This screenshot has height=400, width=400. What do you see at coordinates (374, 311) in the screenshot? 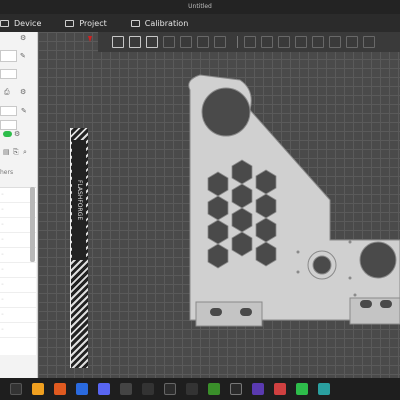
I see `bottom-tab-right` at bounding box center [374, 311].